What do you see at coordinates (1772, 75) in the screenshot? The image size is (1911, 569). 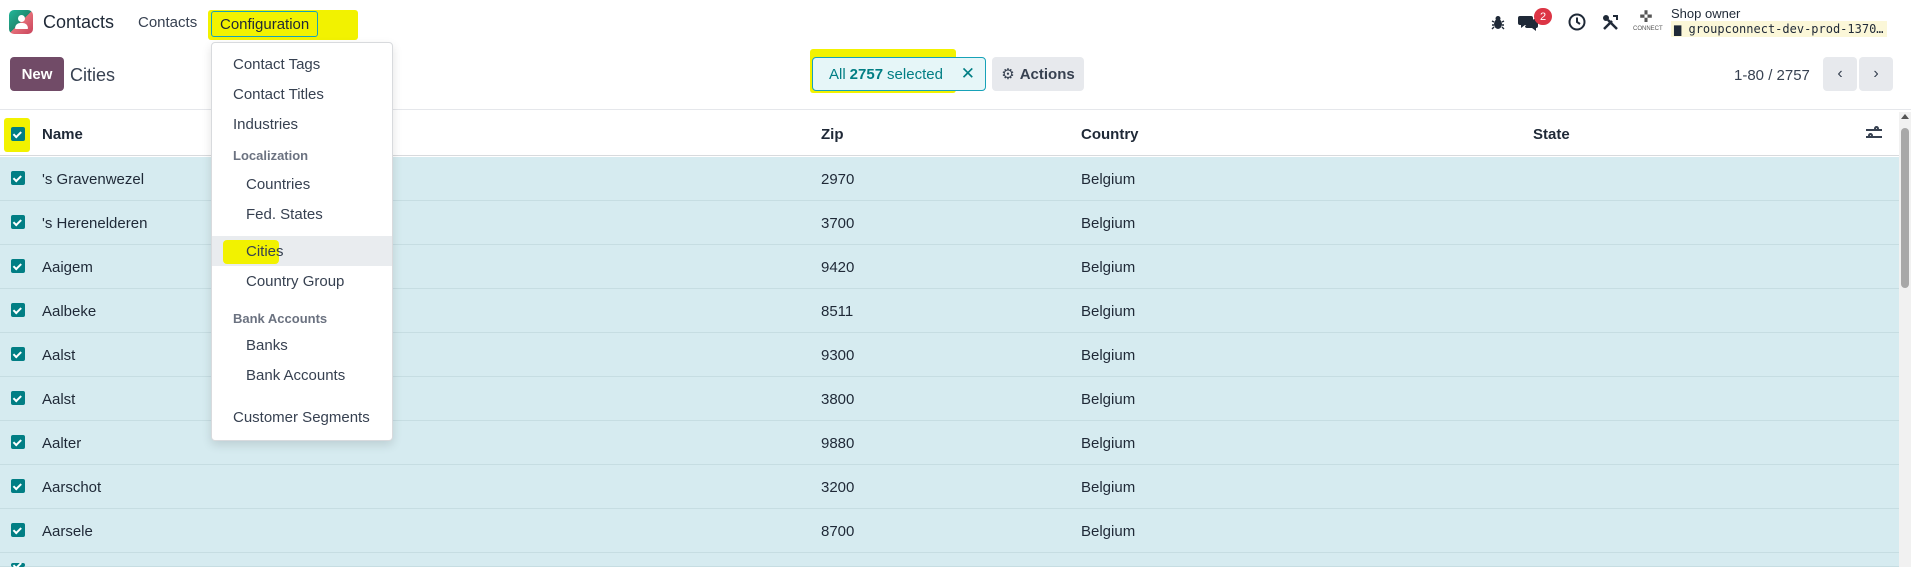 I see `pager-value: 1-80 / 2757` at bounding box center [1772, 75].